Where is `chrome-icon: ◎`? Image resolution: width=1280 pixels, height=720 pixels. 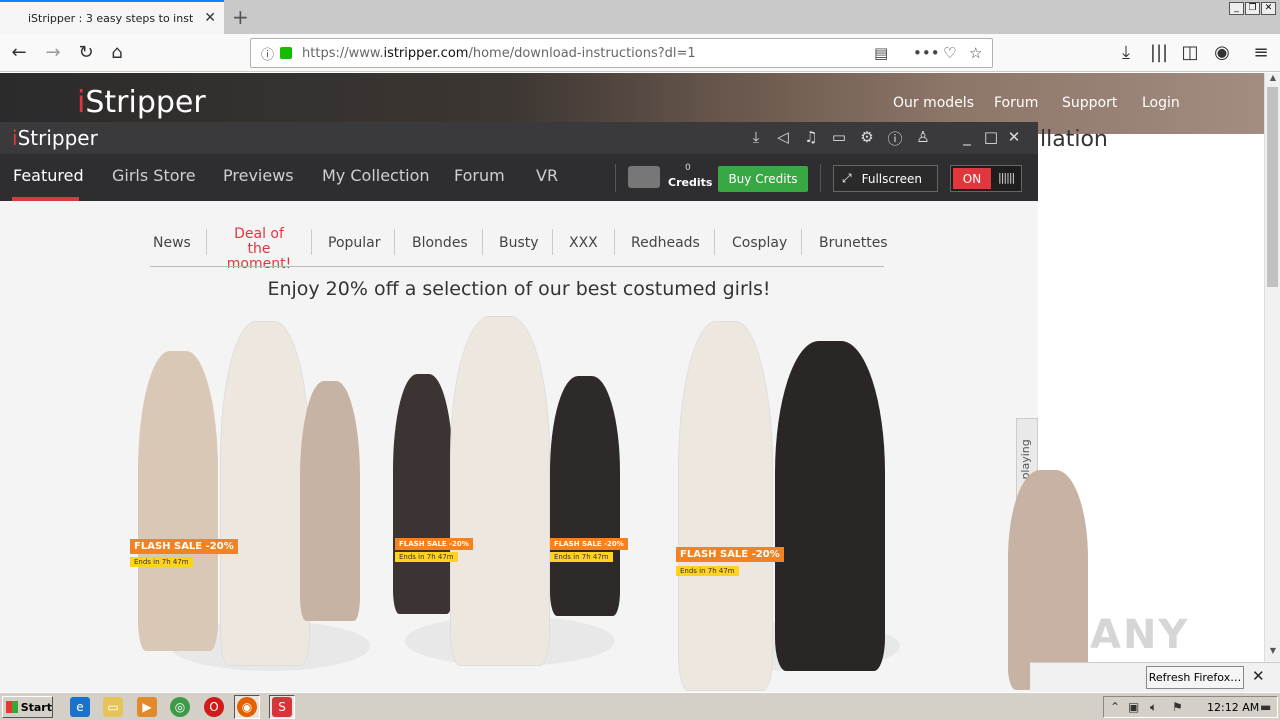 chrome-icon: ◎ is located at coordinates (180, 707).